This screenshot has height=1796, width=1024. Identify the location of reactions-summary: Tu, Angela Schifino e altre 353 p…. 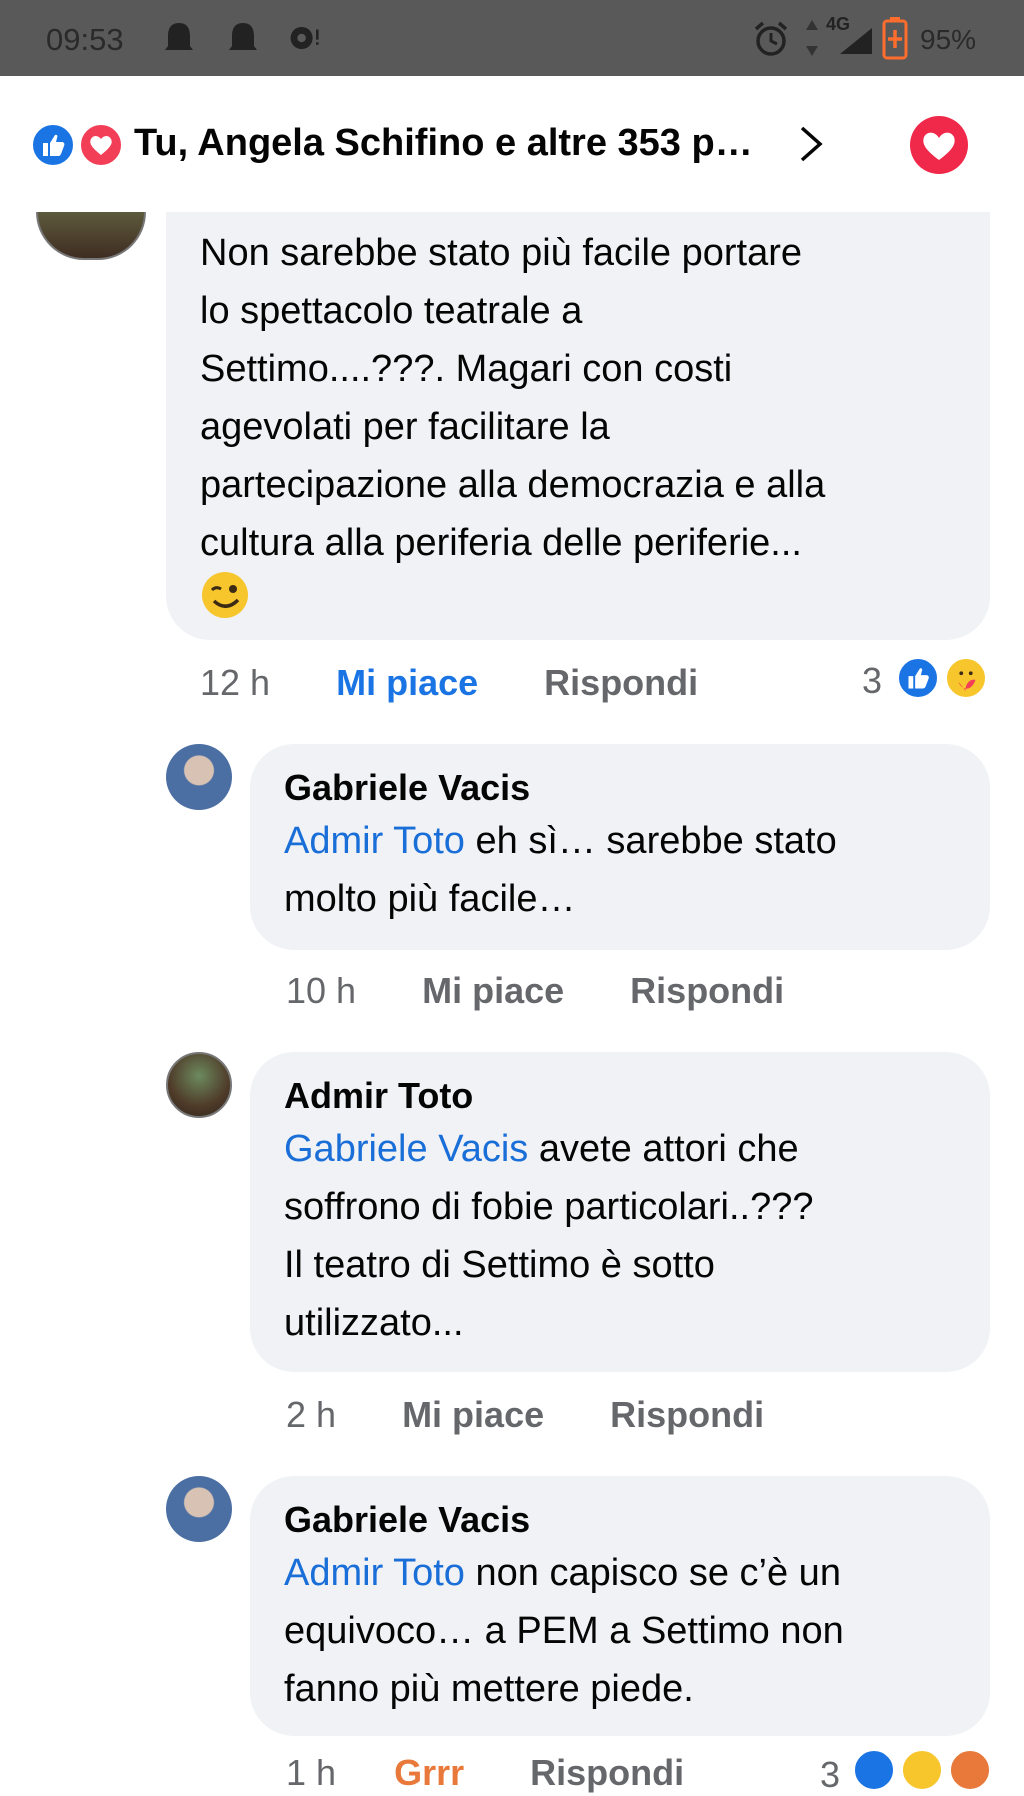
(443, 143).